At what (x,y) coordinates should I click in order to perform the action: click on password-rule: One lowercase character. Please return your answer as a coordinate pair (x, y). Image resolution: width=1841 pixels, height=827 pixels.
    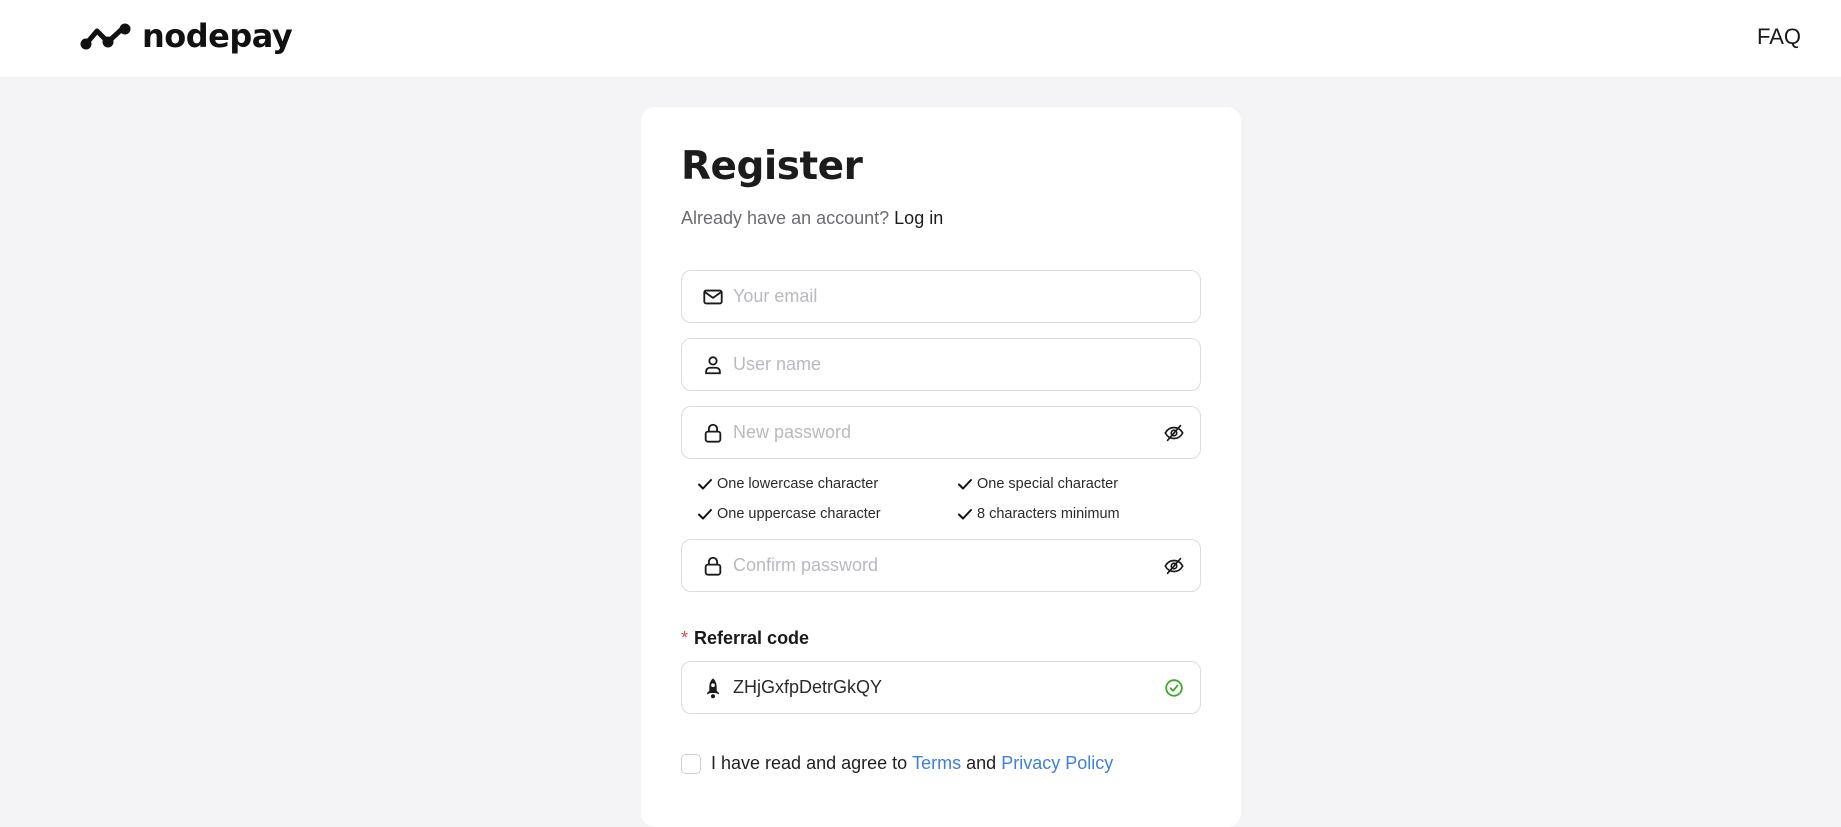
    Looking at the image, I should click on (827, 484).